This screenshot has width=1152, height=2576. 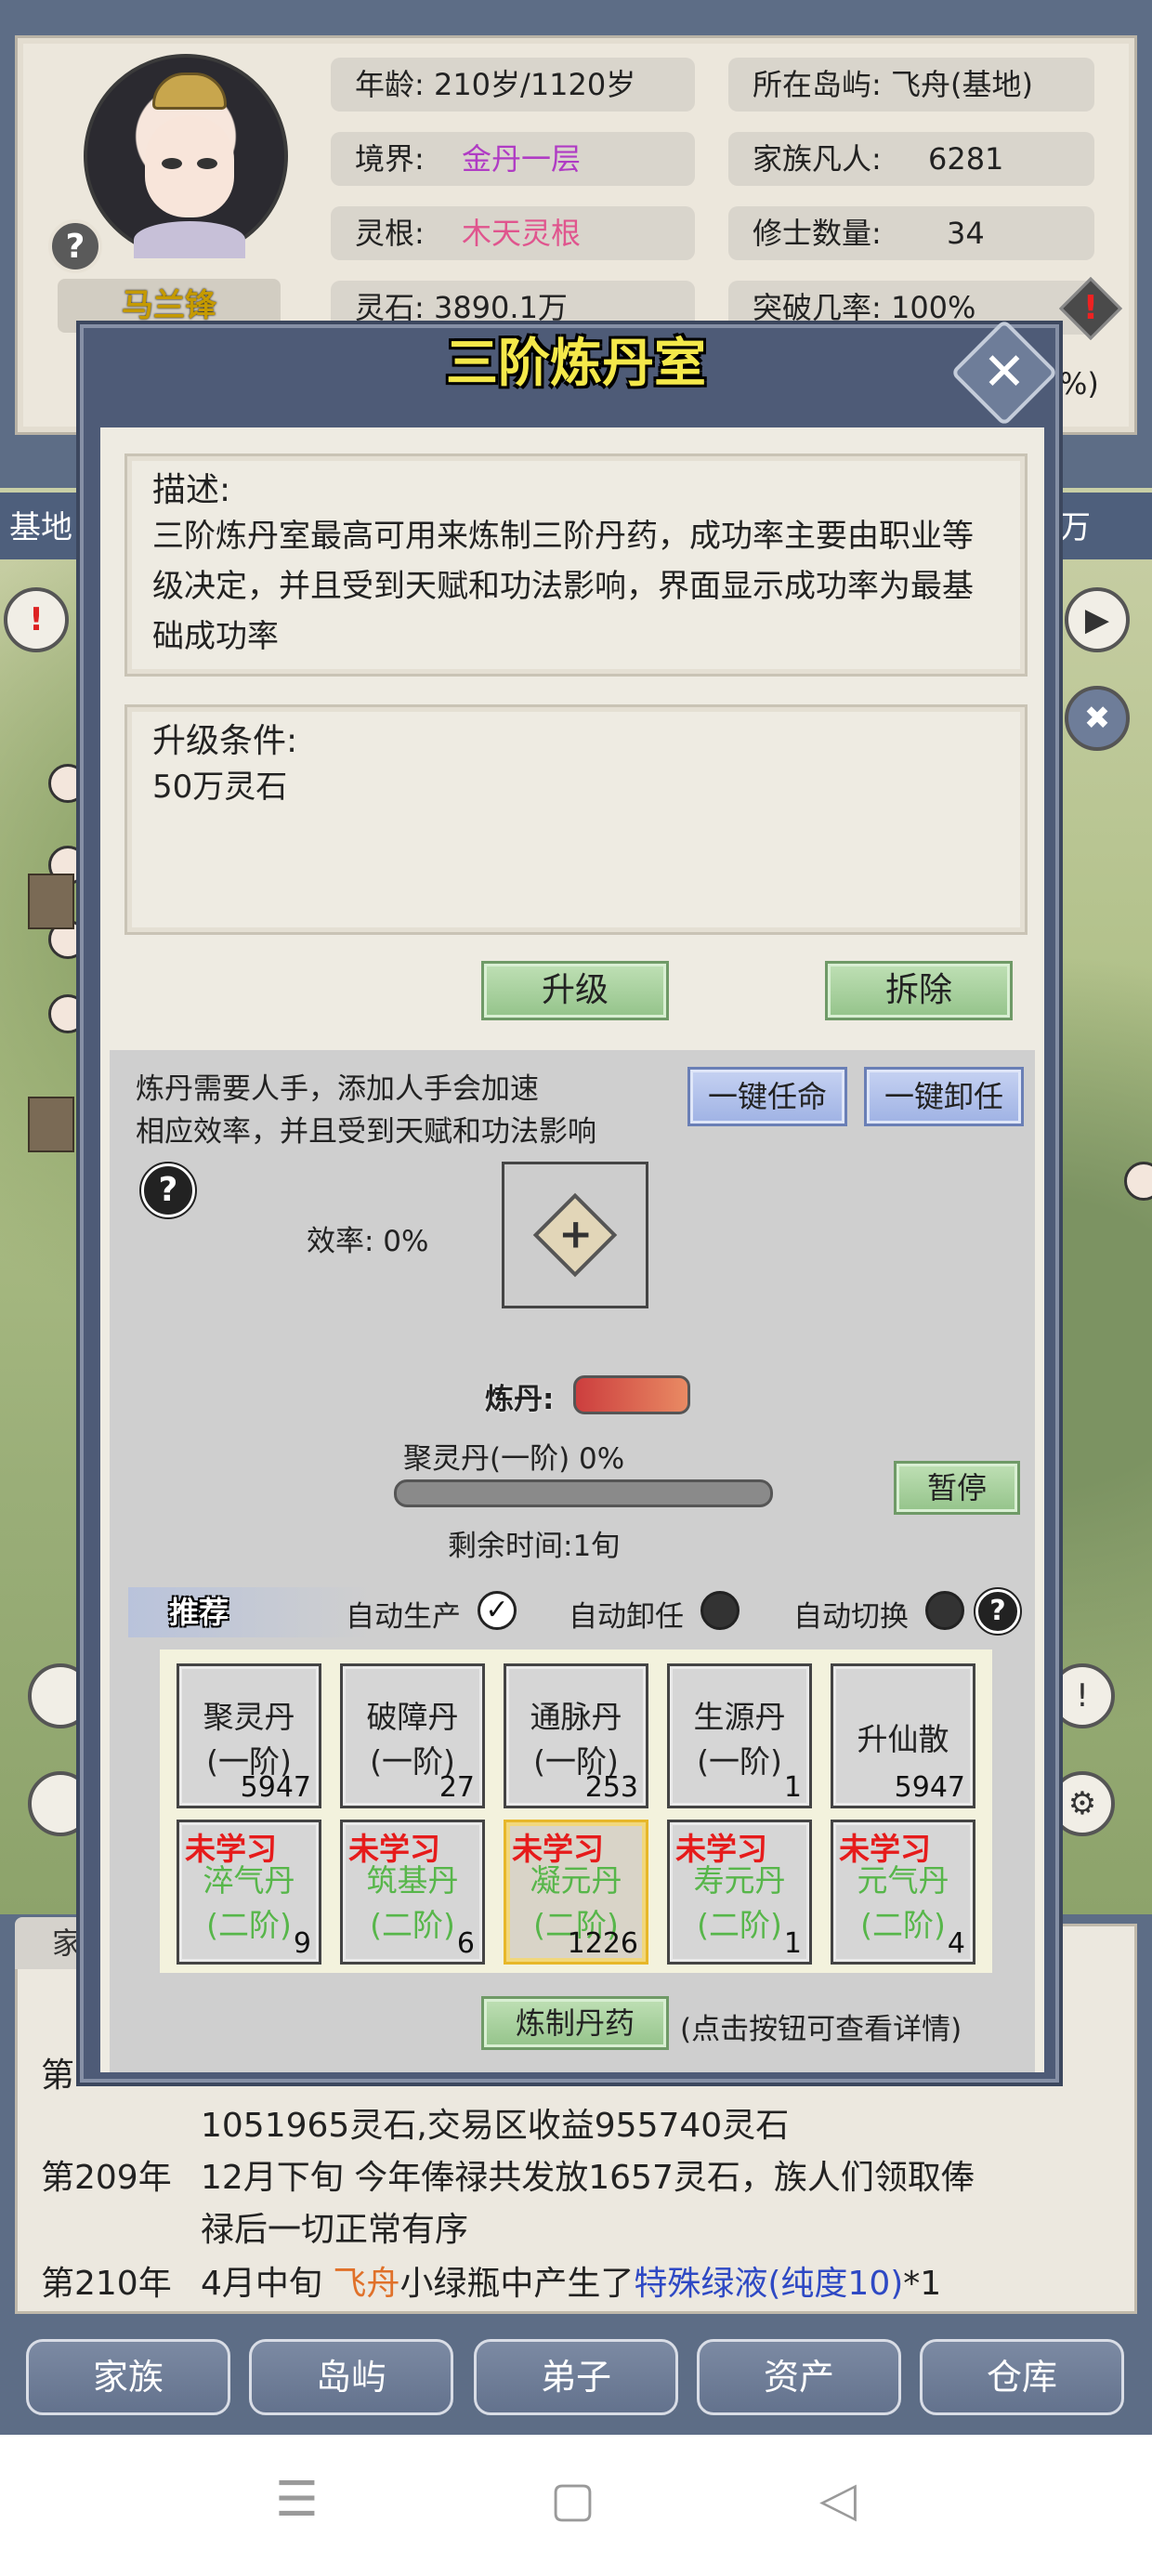 What do you see at coordinates (739, 1717) in the screenshot?
I see `pill-name: 生源丹` at bounding box center [739, 1717].